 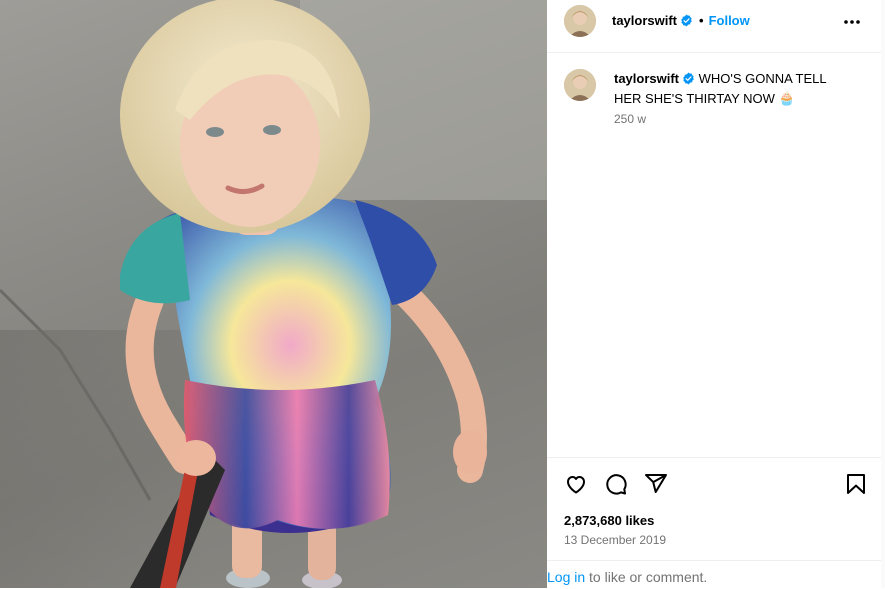 I want to click on bookmark-icon, so click(x=856, y=486).